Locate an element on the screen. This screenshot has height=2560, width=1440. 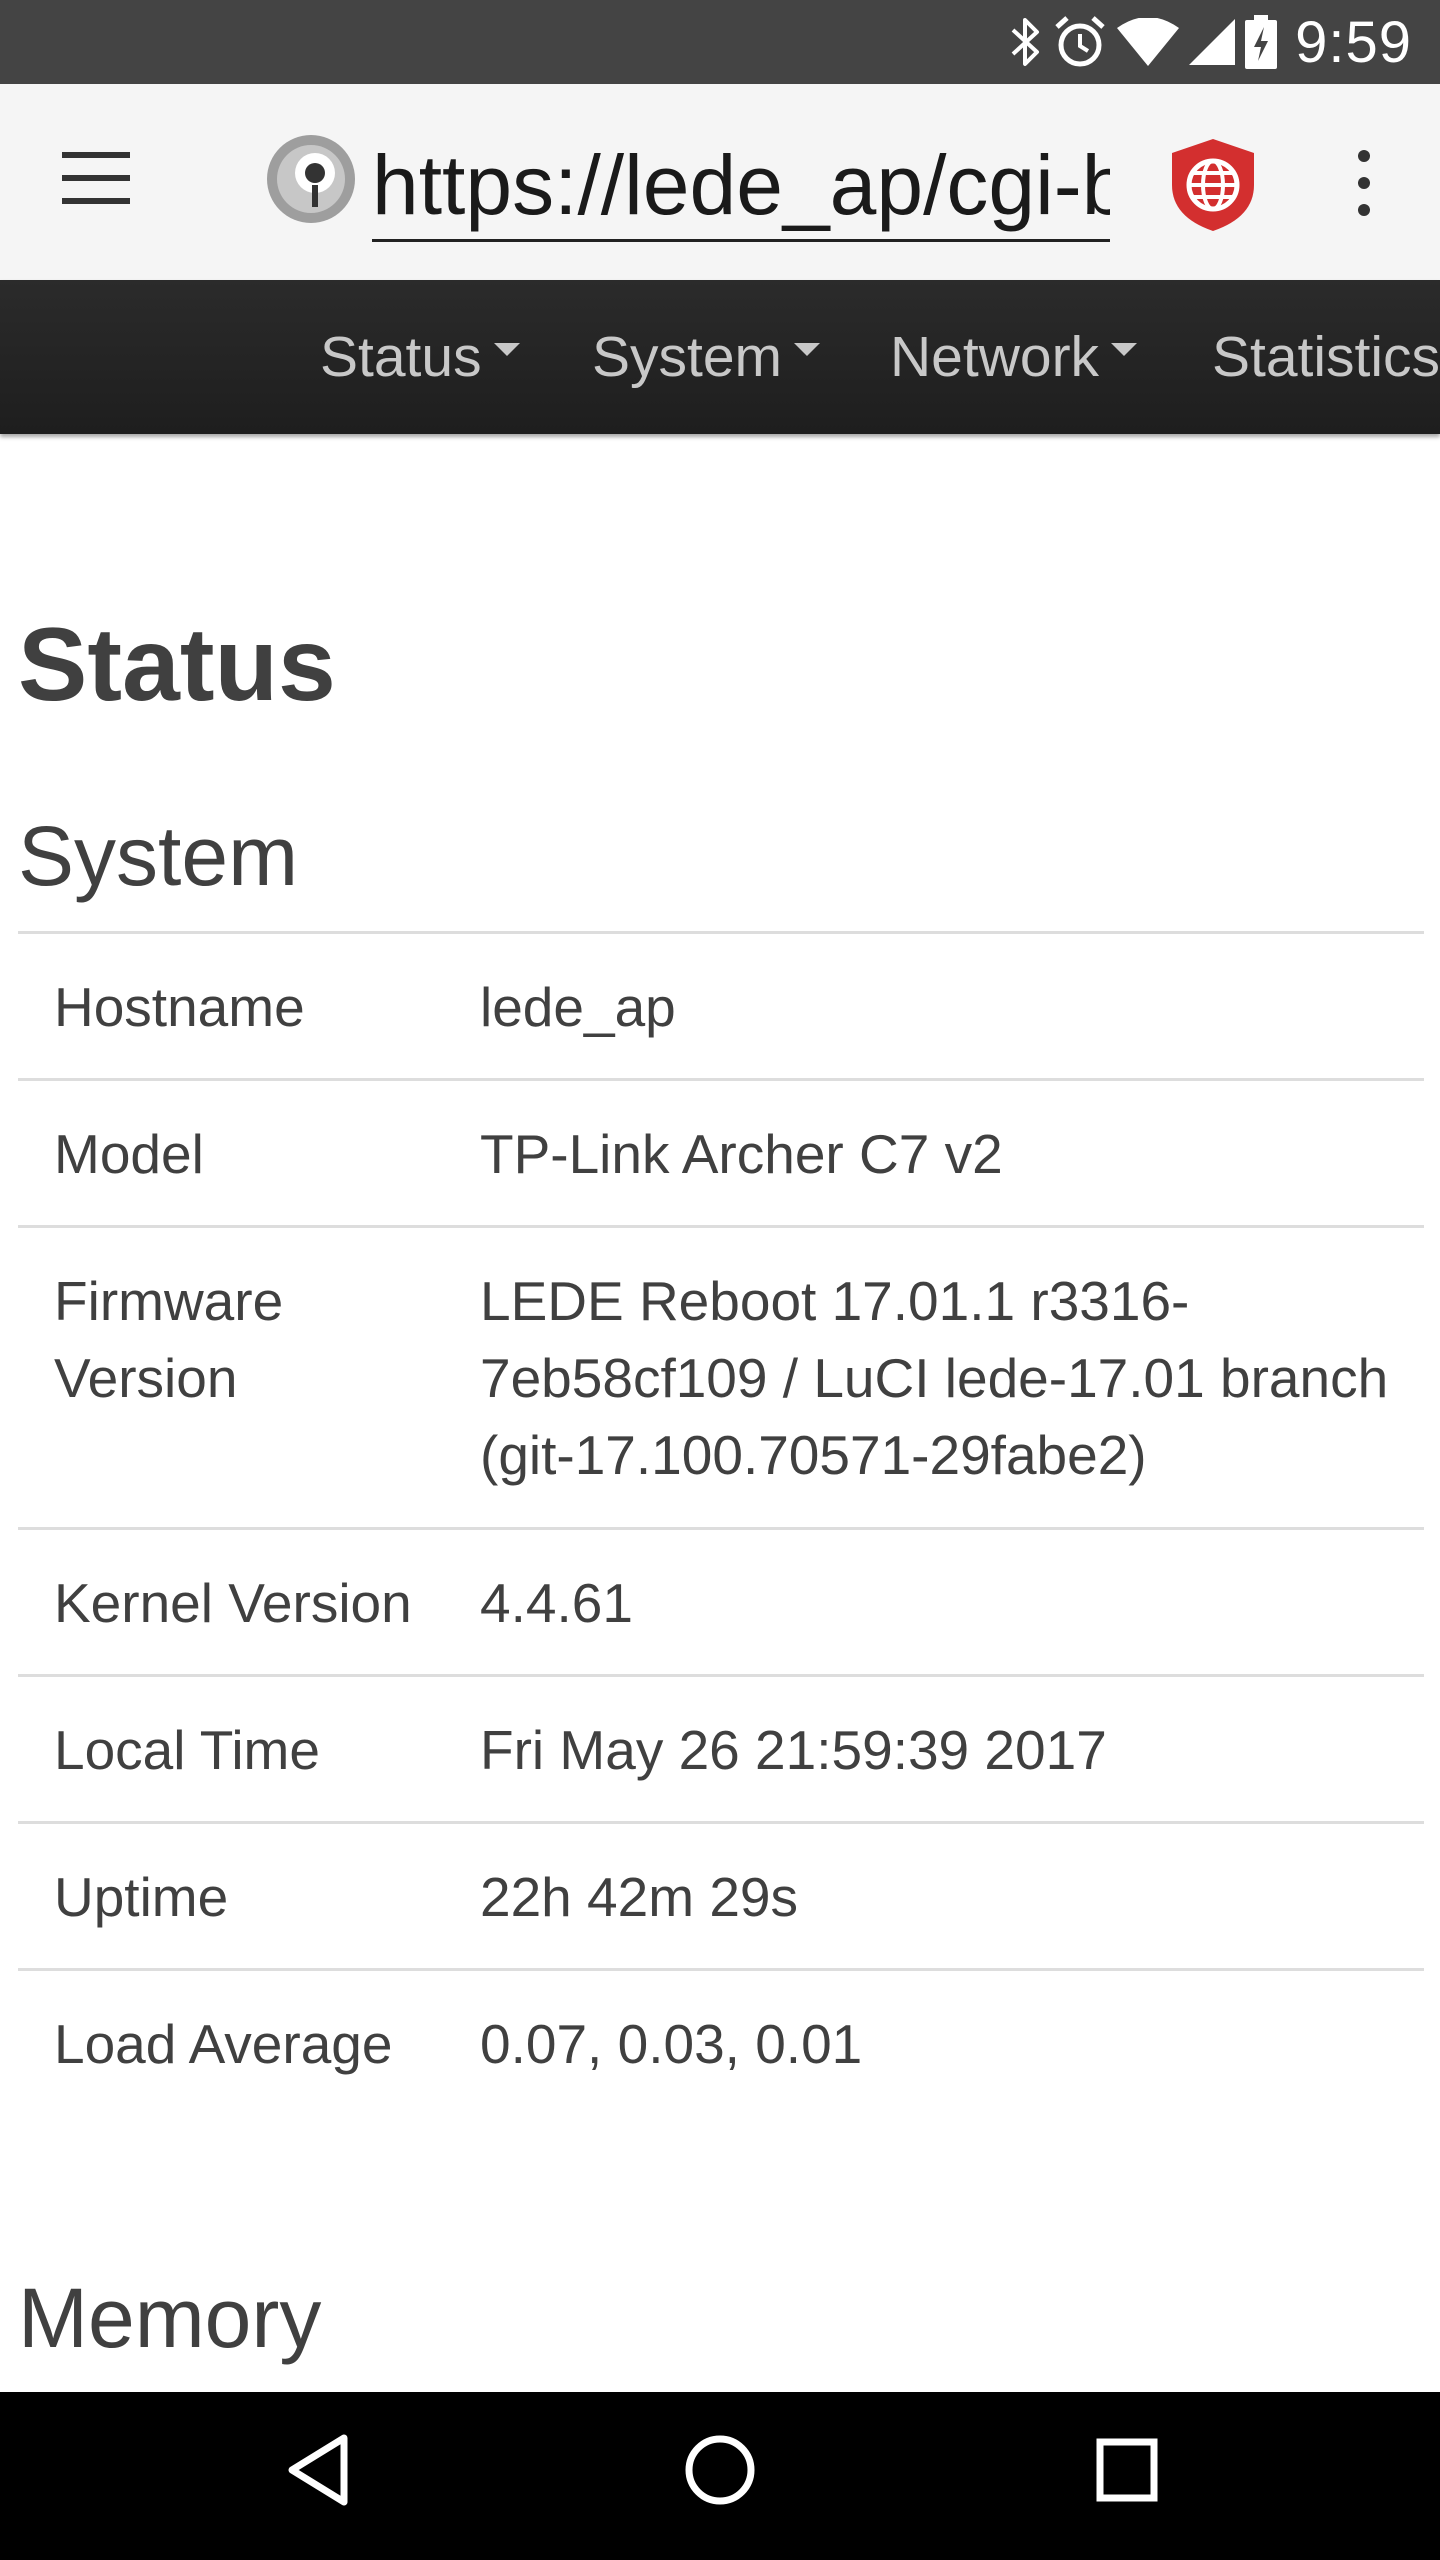
signal-icon is located at coordinates (1212, 42).